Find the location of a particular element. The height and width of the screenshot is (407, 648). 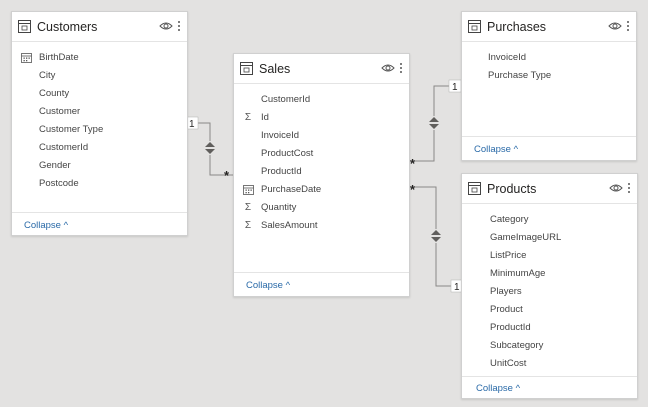

field-label: Players is located at coordinates (506, 291).